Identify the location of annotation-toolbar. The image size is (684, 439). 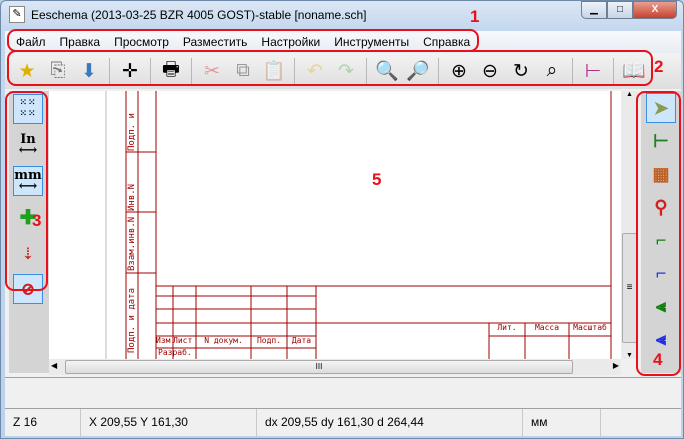
(330, 68).